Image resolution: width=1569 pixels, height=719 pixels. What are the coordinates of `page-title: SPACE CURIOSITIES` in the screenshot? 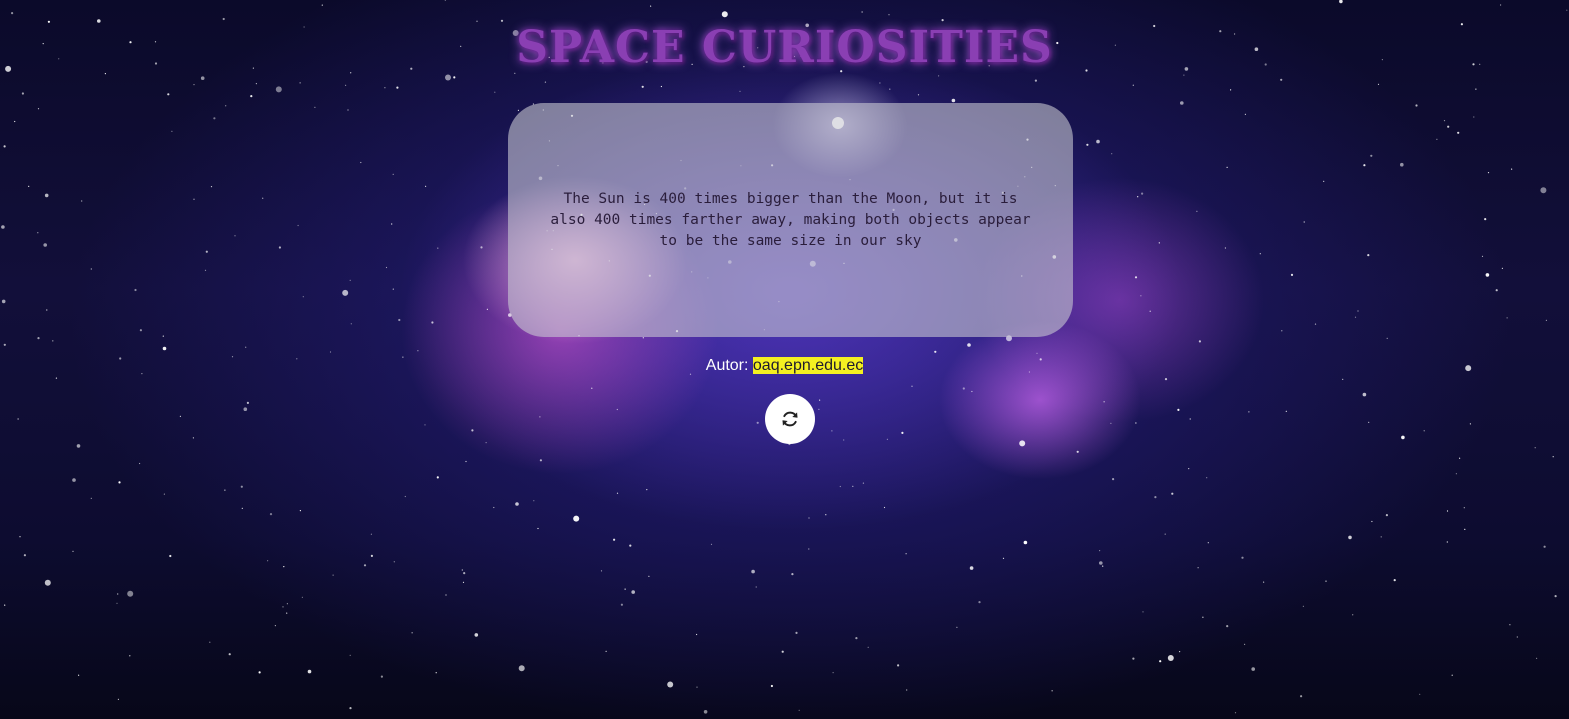 It's located at (784, 47).